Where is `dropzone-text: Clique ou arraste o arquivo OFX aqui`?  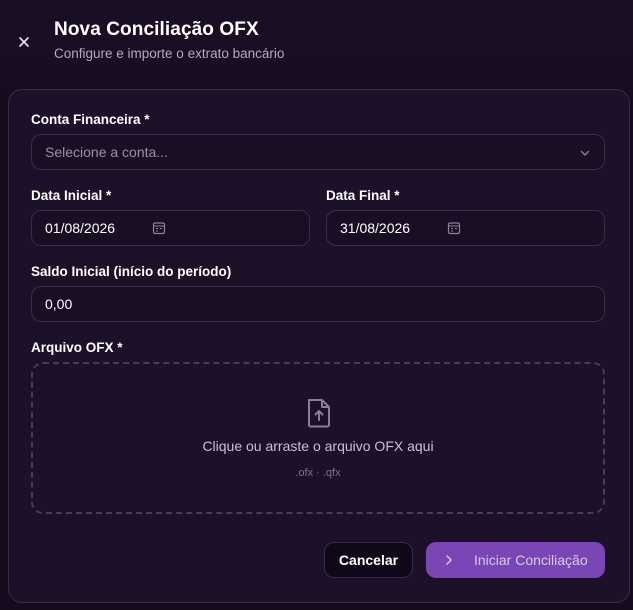
dropzone-text: Clique ou arraste o arquivo OFX aqui is located at coordinates (318, 446).